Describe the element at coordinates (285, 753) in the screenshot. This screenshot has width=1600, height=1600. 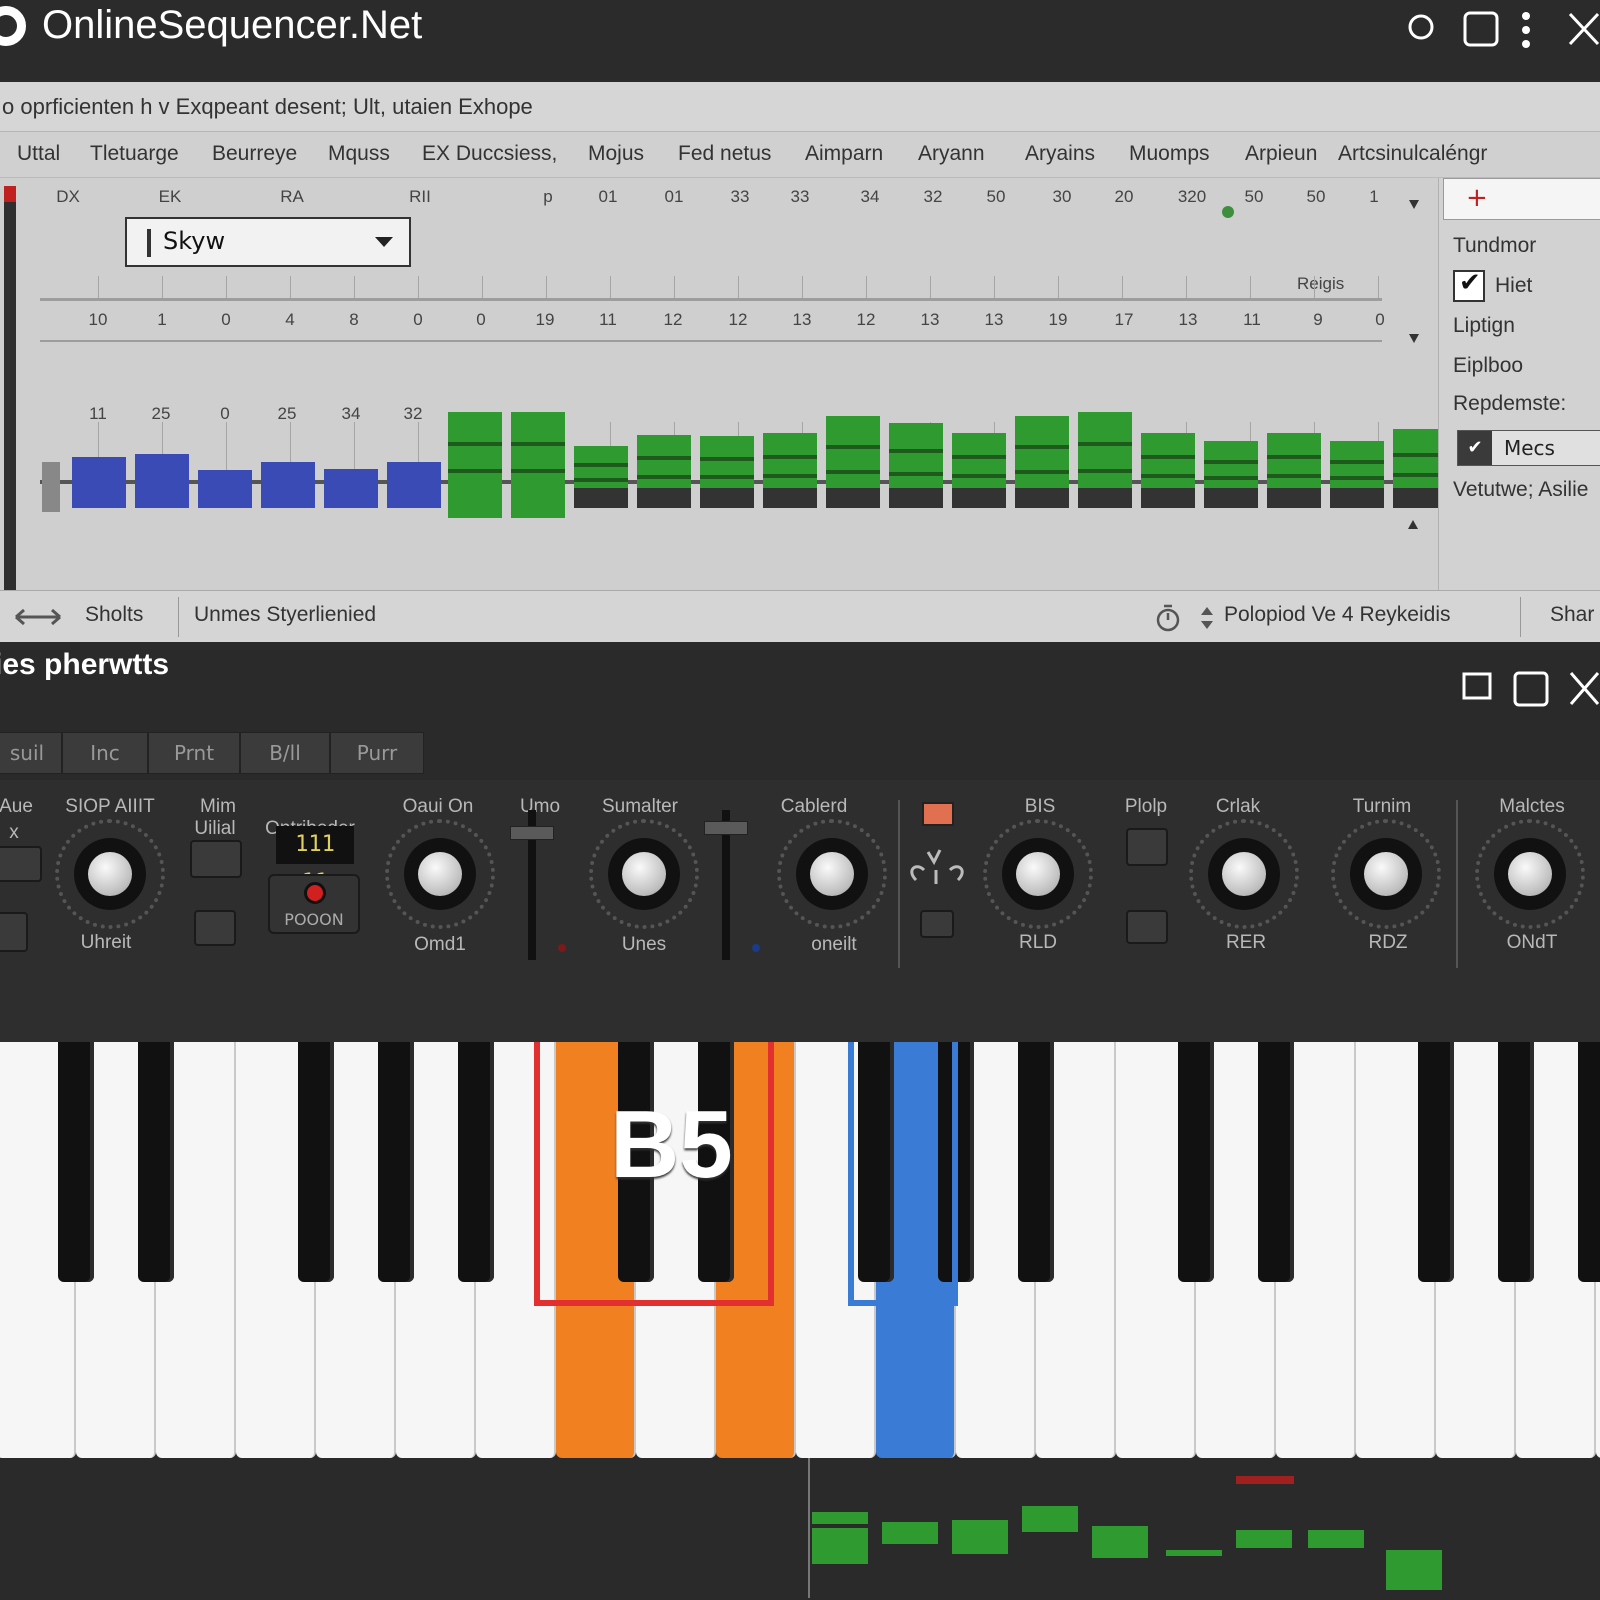
I see `synth-tab: B/ll` at that location.